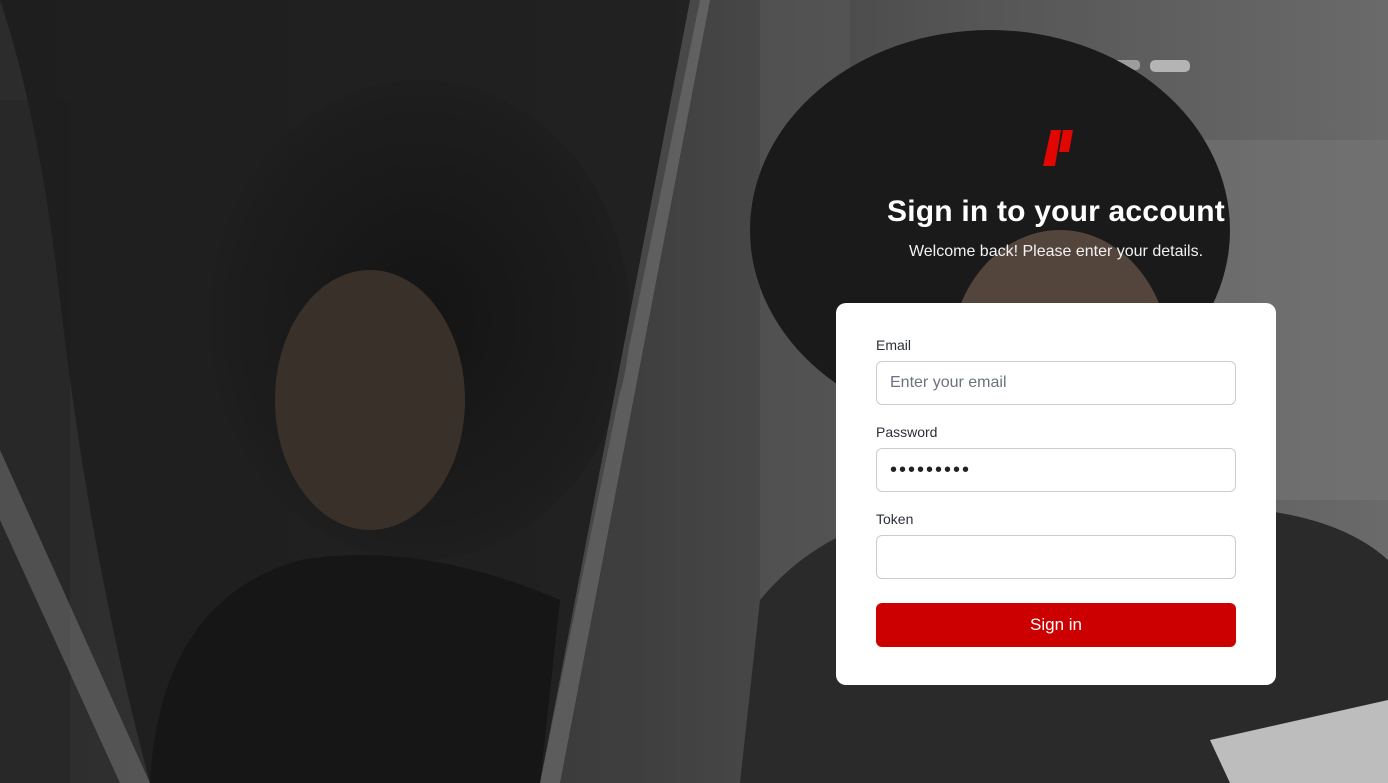  I want to click on email-field-group: Email, so click(1056, 371).